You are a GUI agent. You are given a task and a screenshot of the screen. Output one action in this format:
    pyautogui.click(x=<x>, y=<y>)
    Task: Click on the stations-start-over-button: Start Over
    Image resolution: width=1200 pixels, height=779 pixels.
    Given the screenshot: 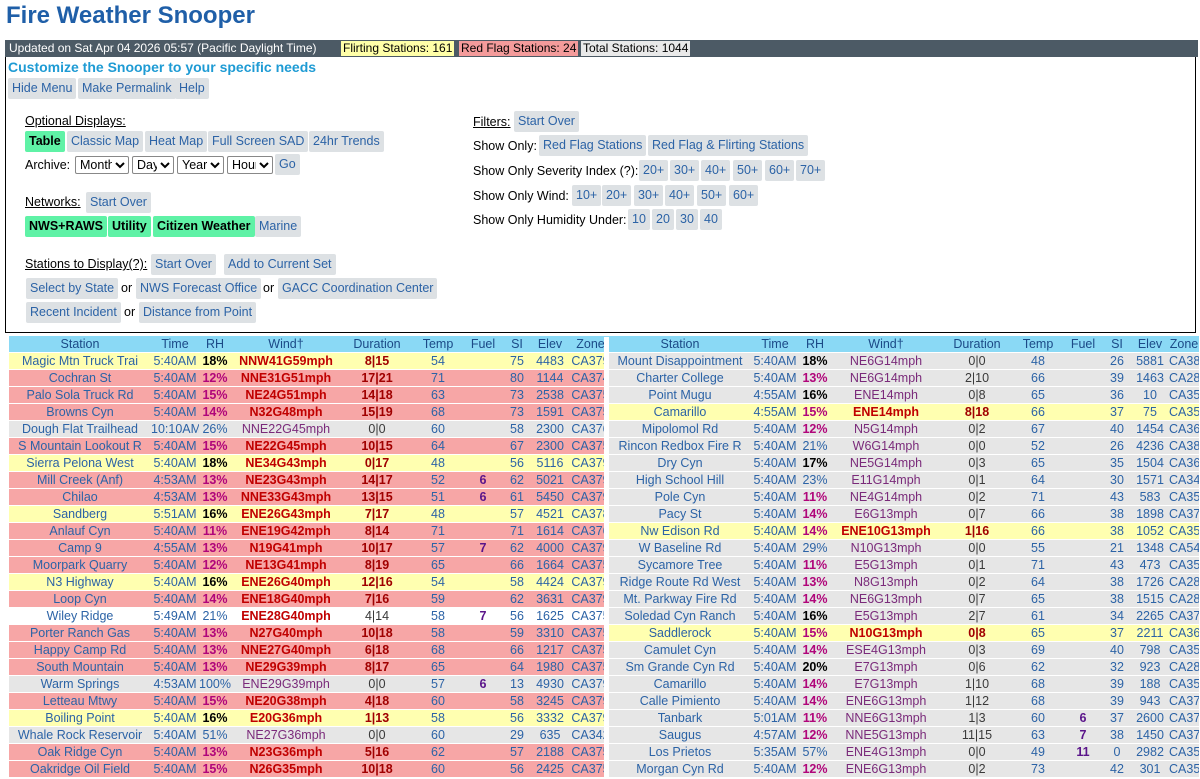 What is the action you would take?
    pyautogui.click(x=183, y=264)
    